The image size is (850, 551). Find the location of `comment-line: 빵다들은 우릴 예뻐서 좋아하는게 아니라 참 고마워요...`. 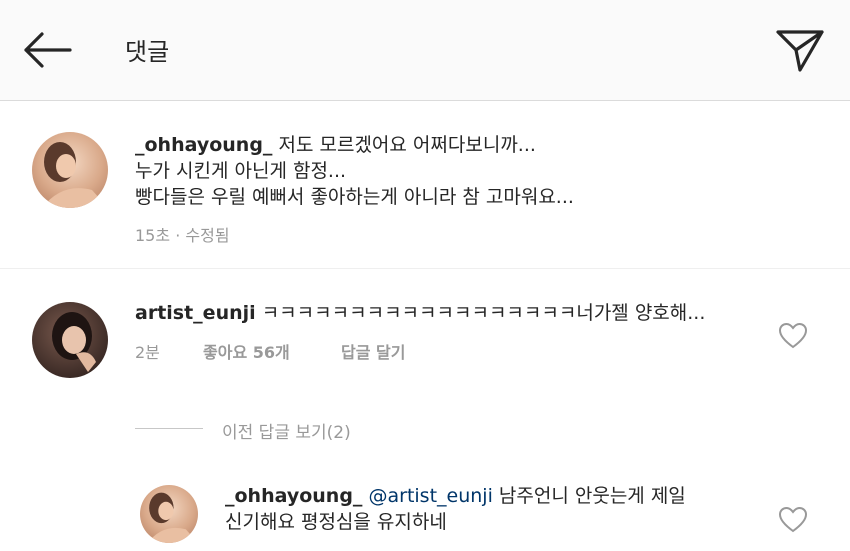

comment-line: 빵다들은 우릴 예뻐서 좋아하는게 아니라 참 고마워요... is located at coordinates (354, 197).